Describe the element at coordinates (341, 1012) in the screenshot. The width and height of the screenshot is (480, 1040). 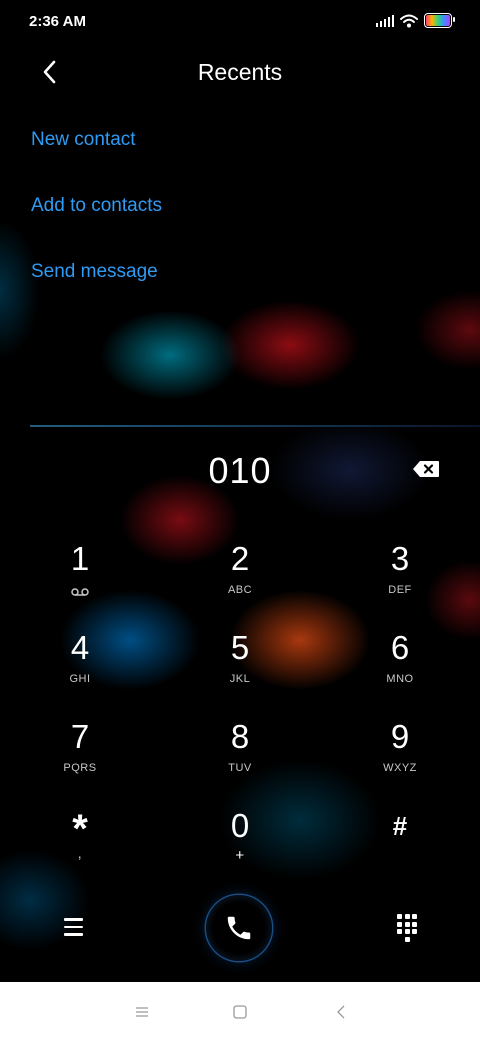
I see `back-nav-icon` at that location.